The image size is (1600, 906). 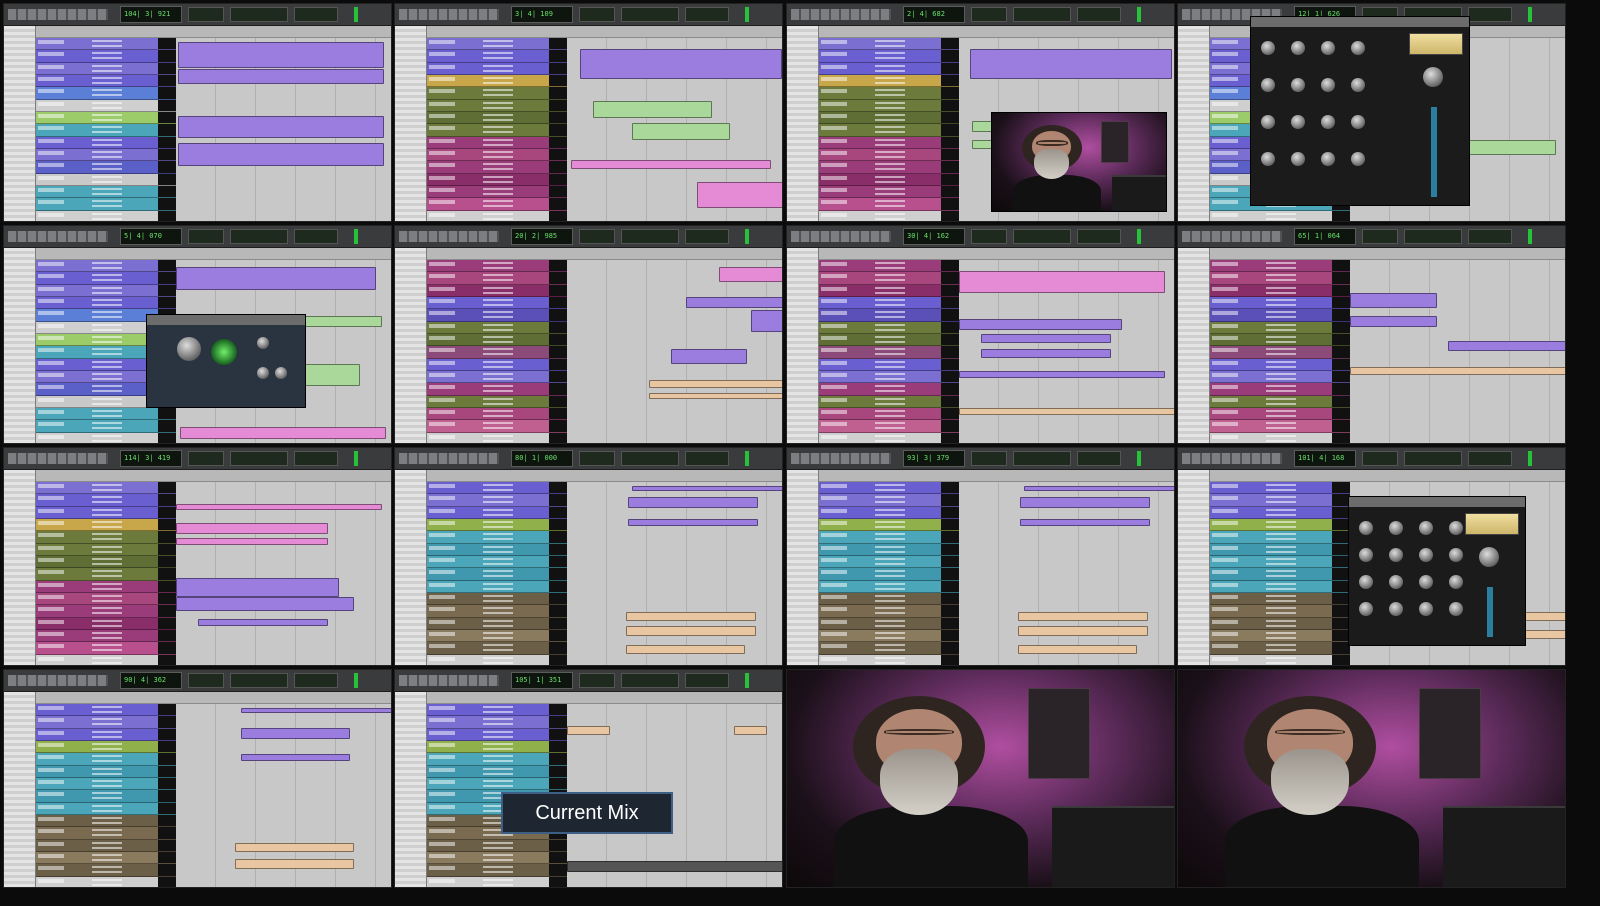 I want to click on transport-buttons, so click(x=58, y=458).